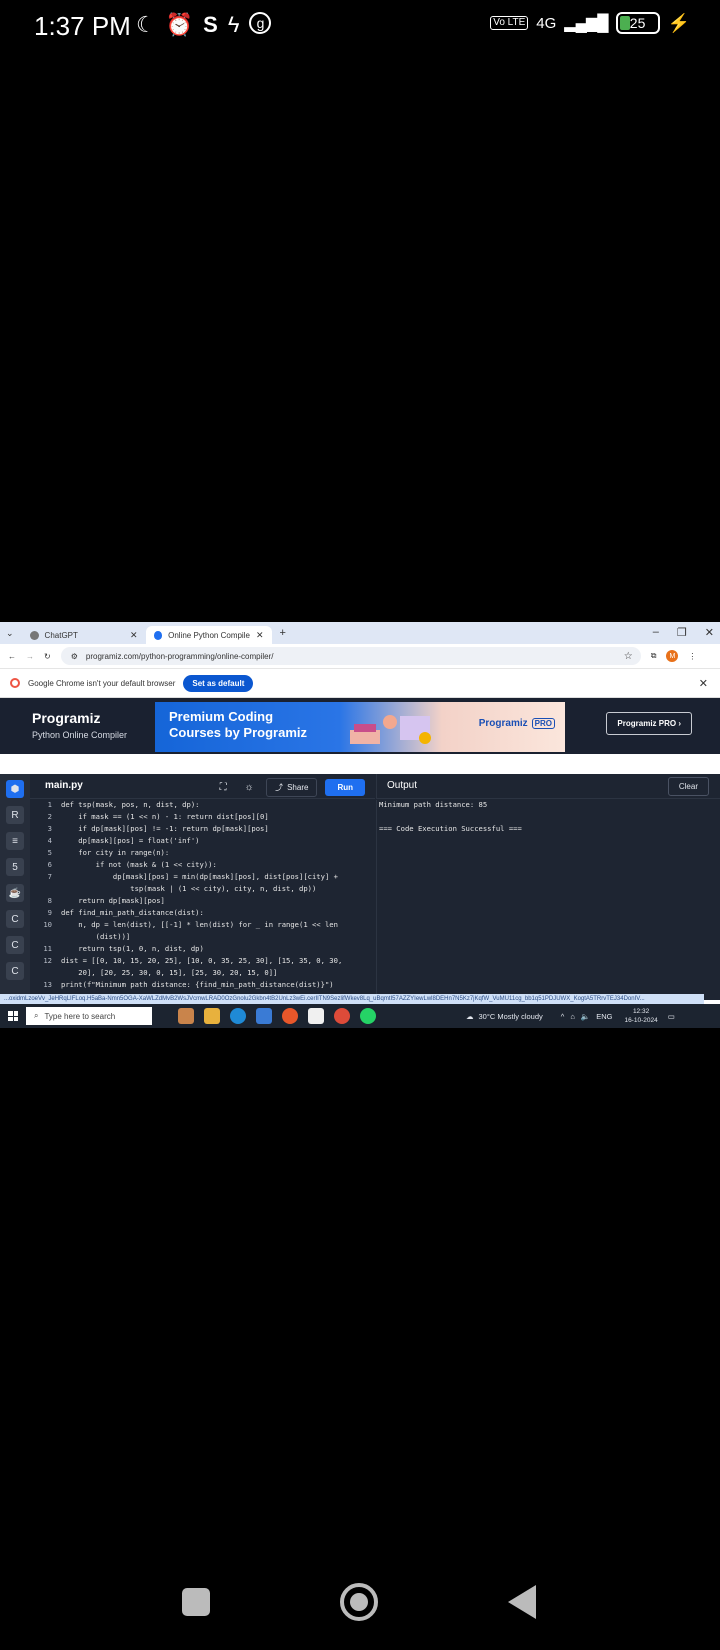 The image size is (720, 1650). I want to click on tab-programiz: Online Python Compiler (Inter ✕, so click(208, 635).